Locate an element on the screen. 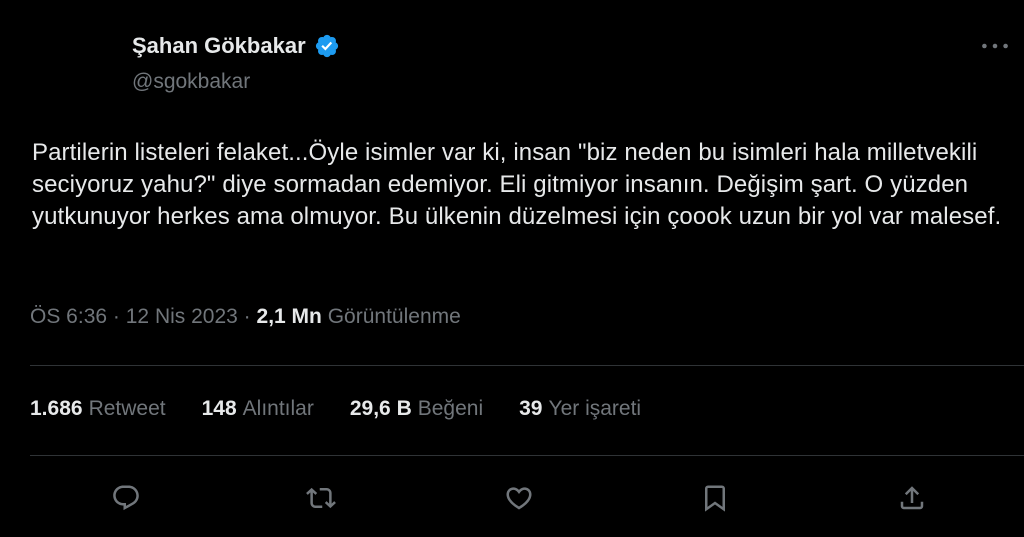  author-name: Şahan Gökbakar is located at coordinates (219, 46).